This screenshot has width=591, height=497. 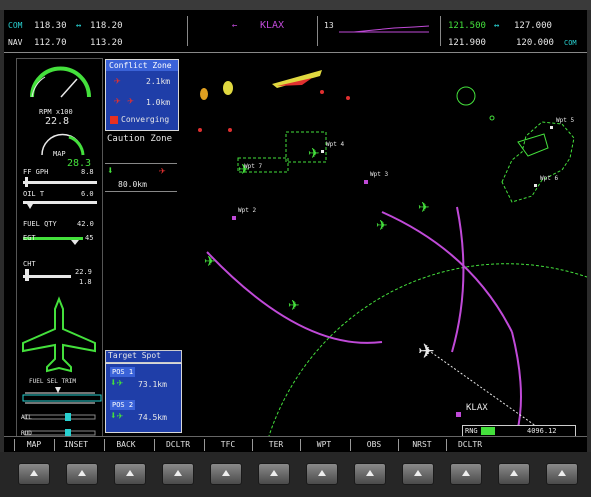 What do you see at coordinates (477, 408) in the screenshot?
I see `dest-label: KLAX` at bounding box center [477, 408].